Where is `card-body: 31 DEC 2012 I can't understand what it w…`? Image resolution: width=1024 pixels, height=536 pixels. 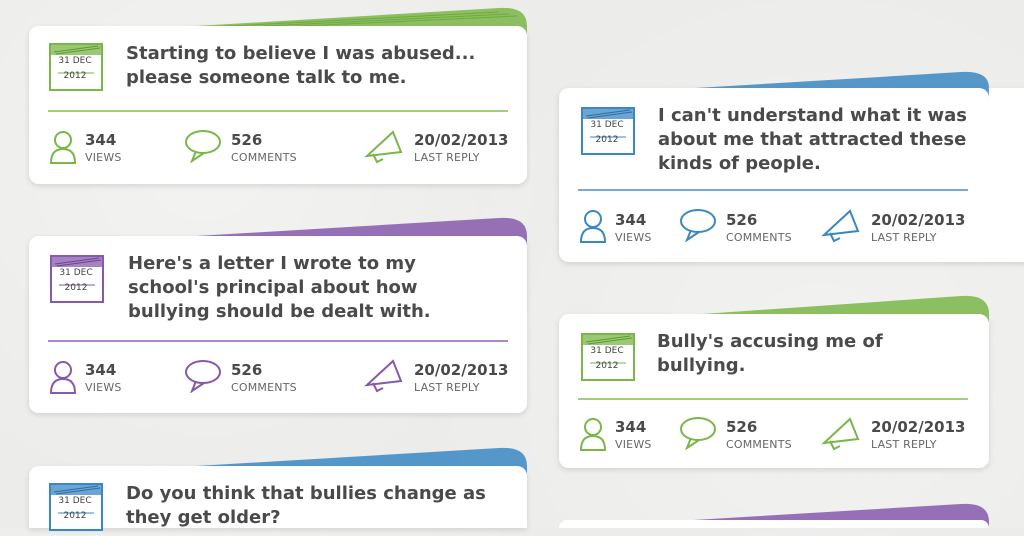
card-body: 31 DEC 2012 I can't understand what it w… is located at coordinates (774, 175).